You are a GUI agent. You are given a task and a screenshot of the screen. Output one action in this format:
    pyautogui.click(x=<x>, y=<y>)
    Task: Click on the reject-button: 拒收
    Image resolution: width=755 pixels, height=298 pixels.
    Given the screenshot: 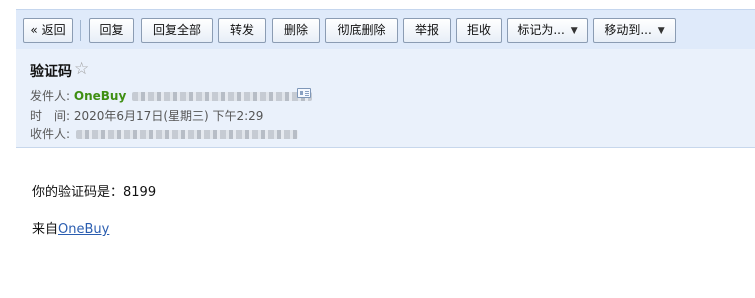 What is the action you would take?
    pyautogui.click(x=479, y=30)
    